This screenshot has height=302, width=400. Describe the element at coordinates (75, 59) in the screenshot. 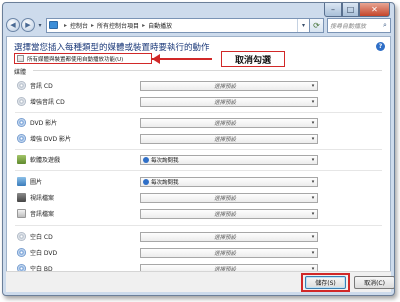

I see `use-autoplay-label: 所有媒體與裝置都使用自動播放功能(U)` at that location.